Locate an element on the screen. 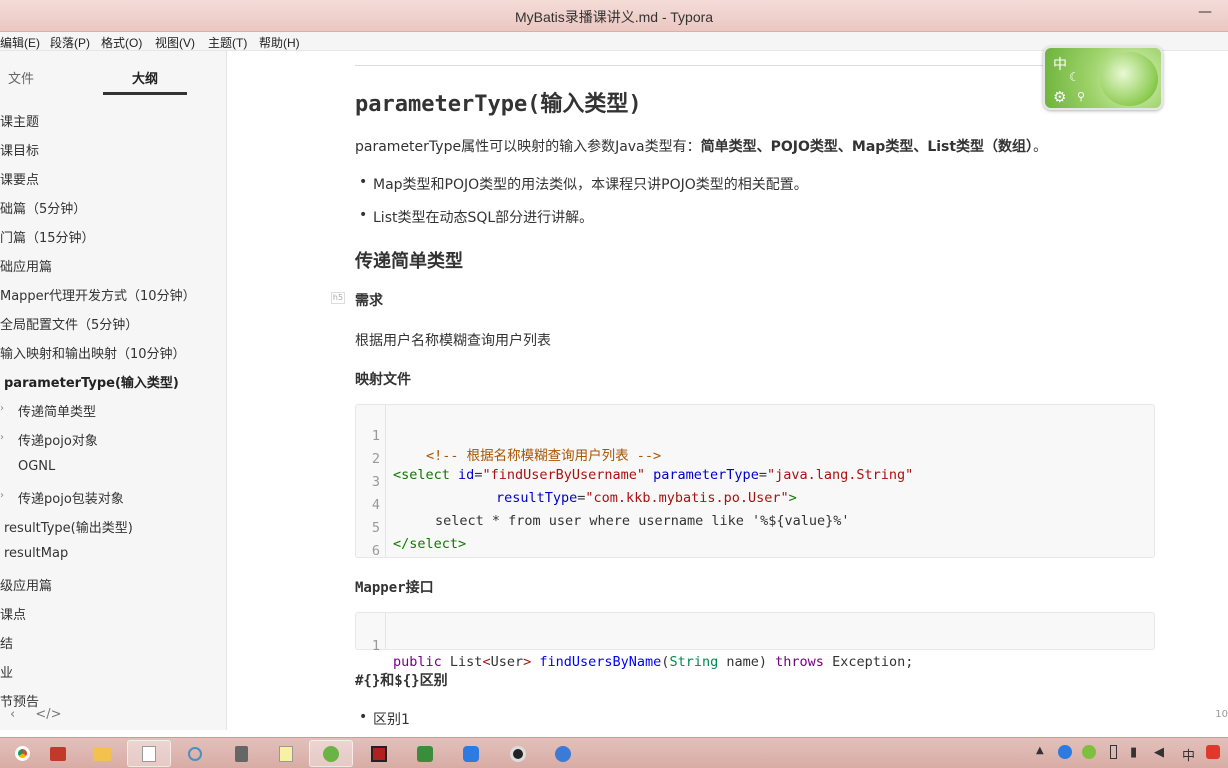 The image size is (1228, 768). settings-task-icon is located at coordinates (195, 753).